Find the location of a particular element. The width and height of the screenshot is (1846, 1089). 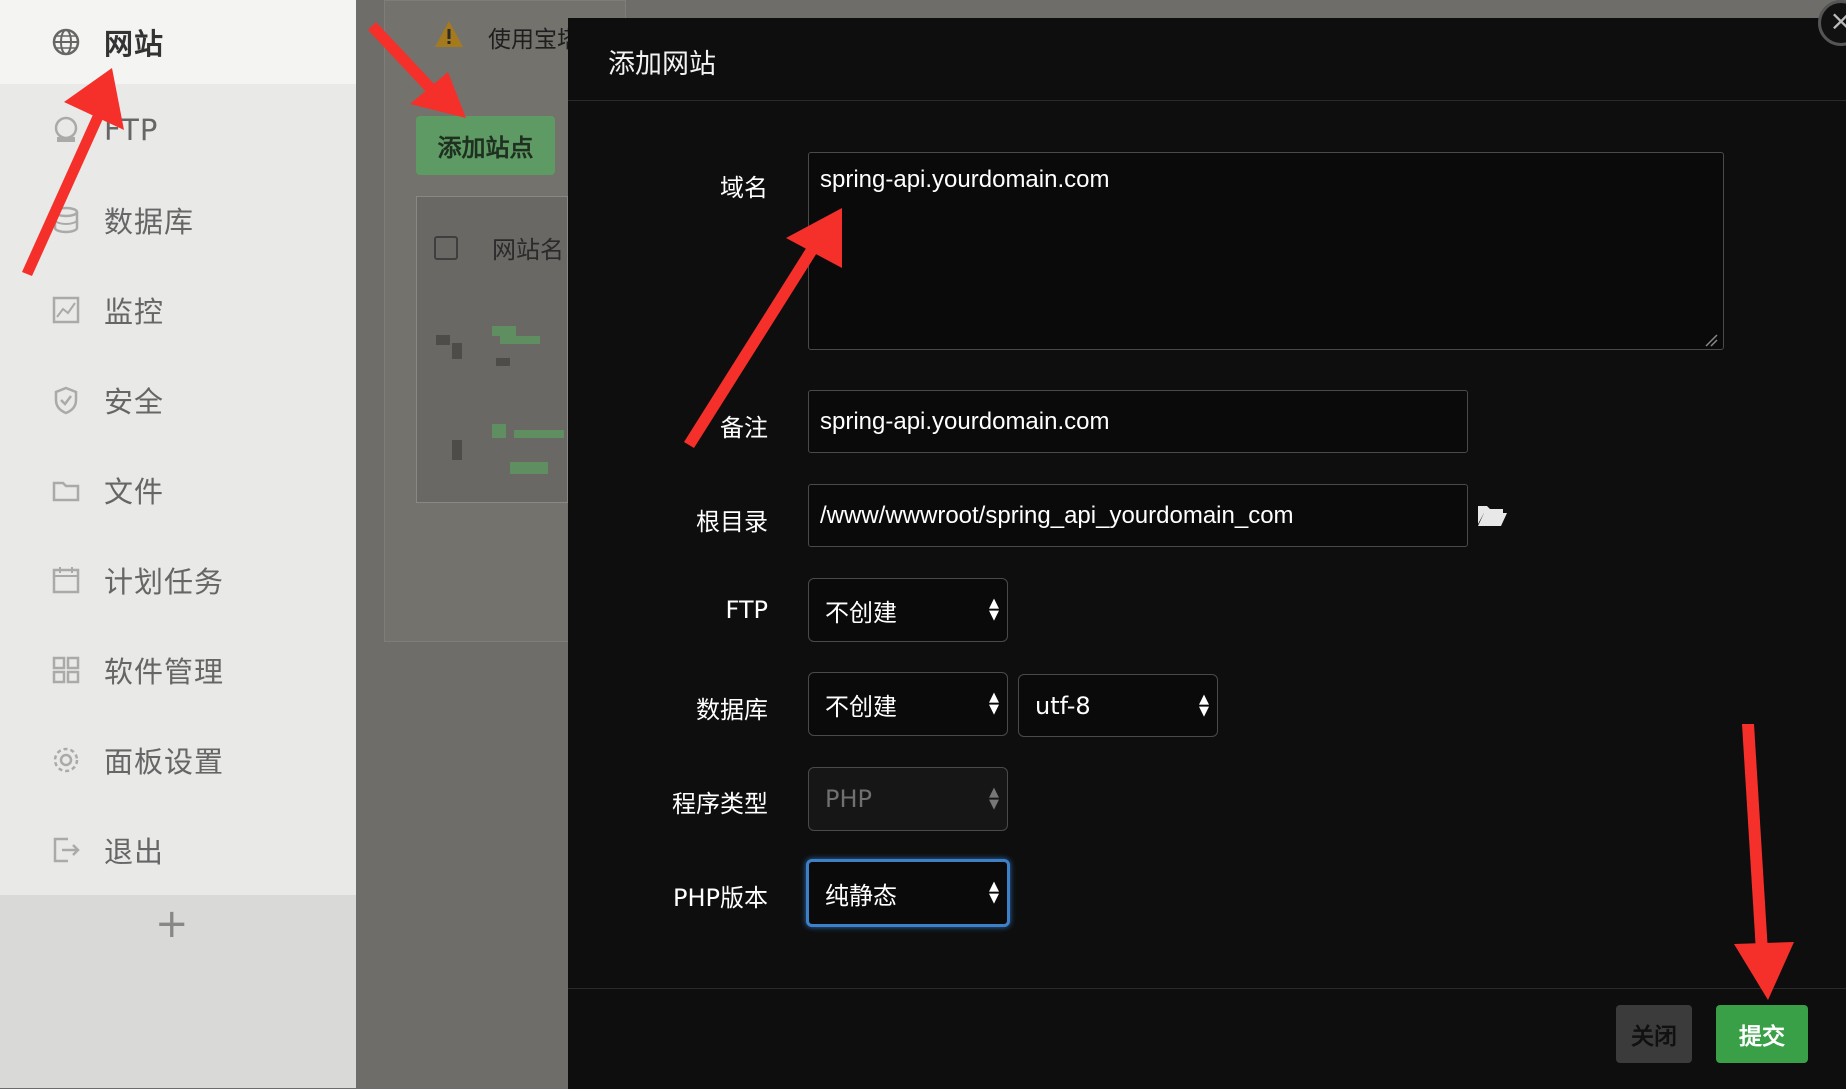

sidebar-item-label: 退出 is located at coordinates (134, 852).